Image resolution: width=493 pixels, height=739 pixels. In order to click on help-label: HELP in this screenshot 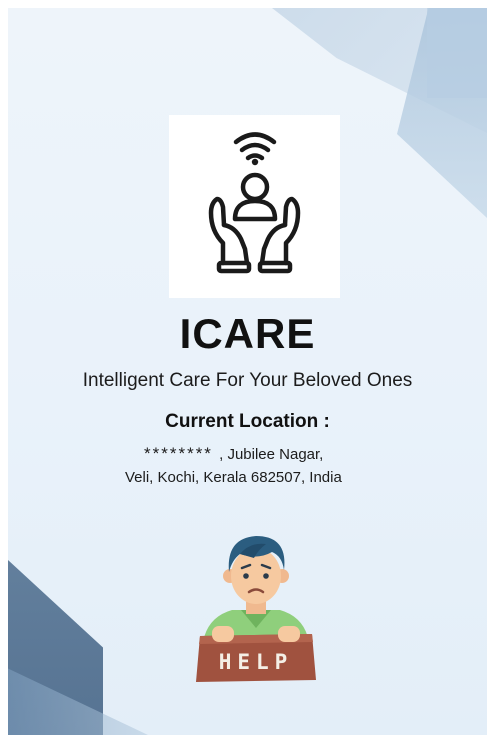, I will do `click(256, 662)`.